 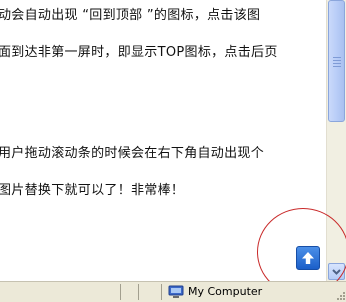 What do you see at coordinates (92, 190) in the screenshot?
I see `text-line-4: 图片替换下就可以了！非常棒！` at bounding box center [92, 190].